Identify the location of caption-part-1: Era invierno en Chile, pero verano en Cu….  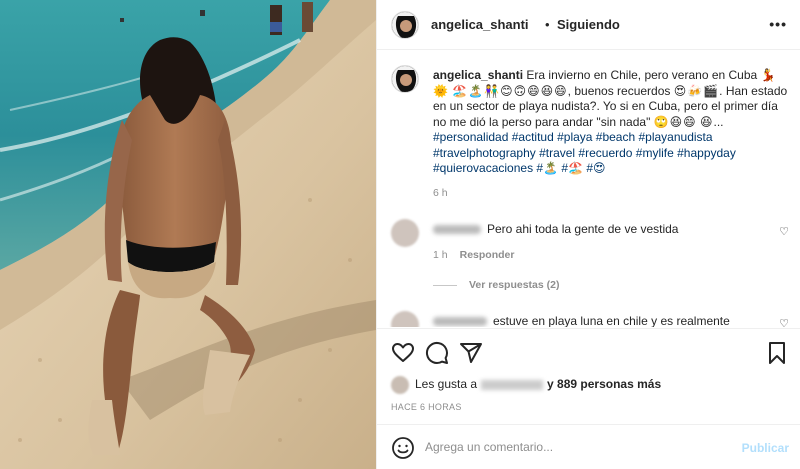
(642, 75).